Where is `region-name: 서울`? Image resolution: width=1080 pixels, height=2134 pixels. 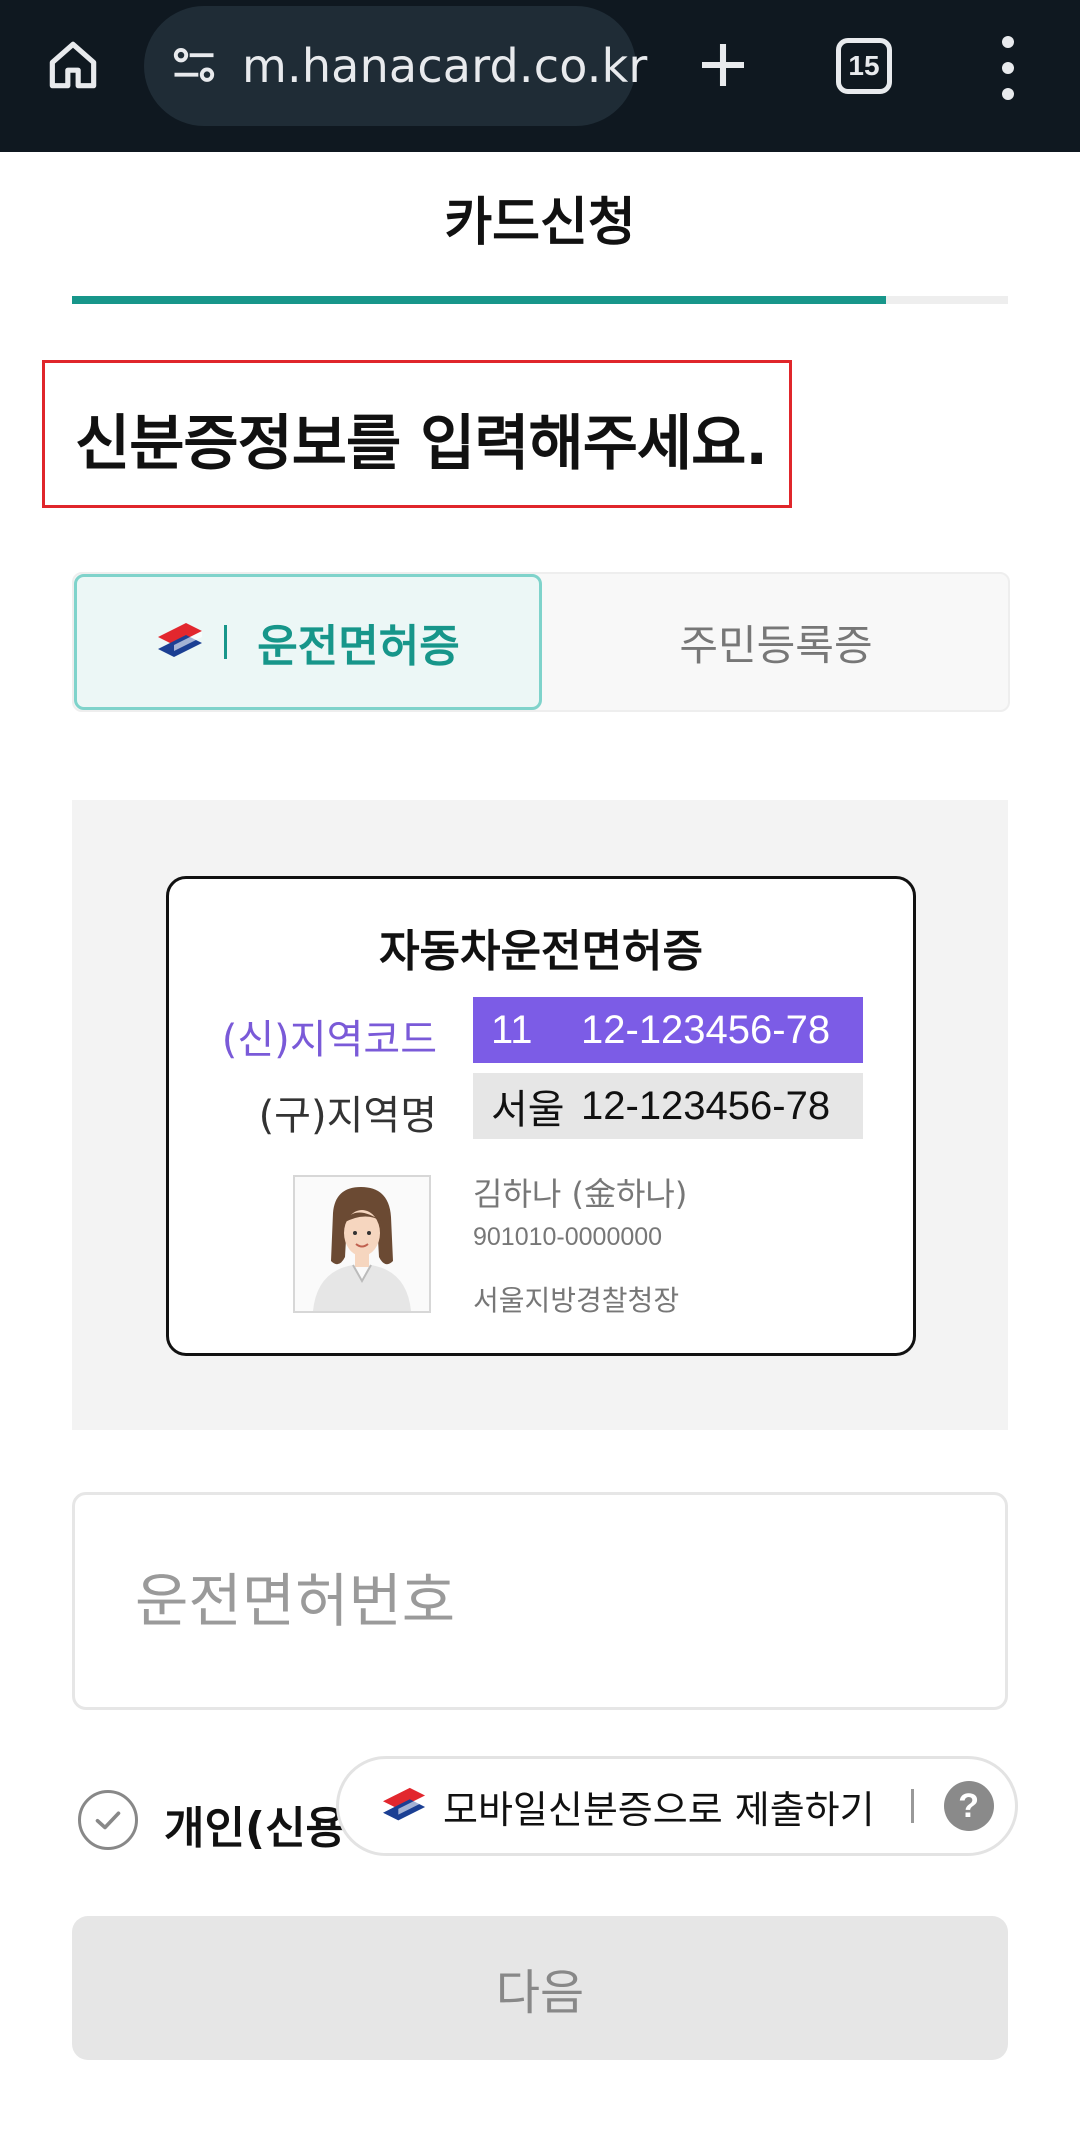 region-name: 서울 is located at coordinates (528, 1110).